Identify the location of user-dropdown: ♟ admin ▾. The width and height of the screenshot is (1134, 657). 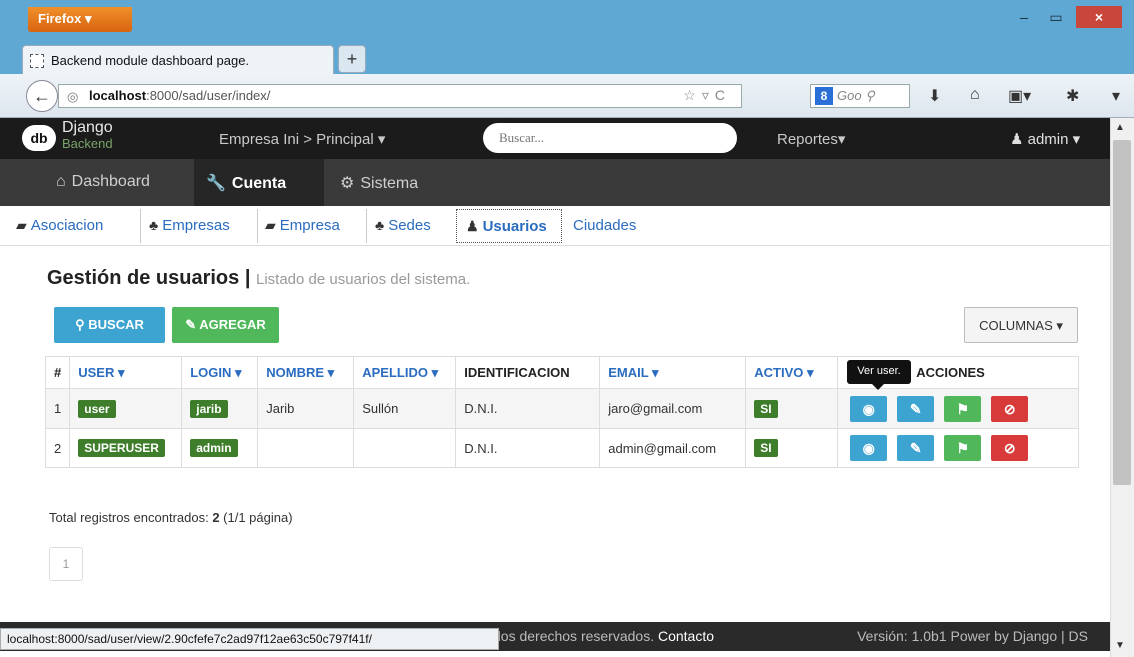
(1045, 139).